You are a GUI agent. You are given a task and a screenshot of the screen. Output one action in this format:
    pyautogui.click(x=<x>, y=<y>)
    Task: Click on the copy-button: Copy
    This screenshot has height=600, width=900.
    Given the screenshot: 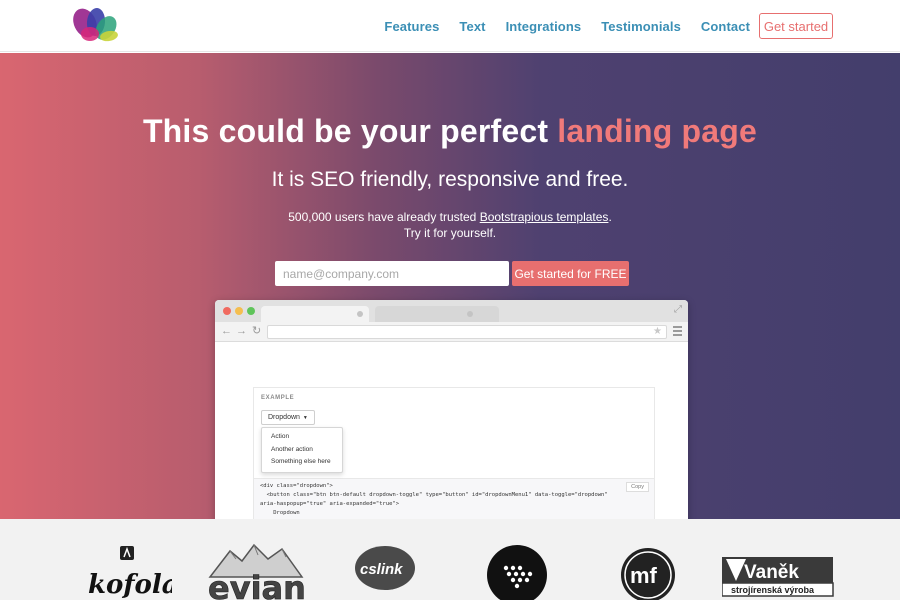 What is the action you would take?
    pyautogui.click(x=637, y=487)
    